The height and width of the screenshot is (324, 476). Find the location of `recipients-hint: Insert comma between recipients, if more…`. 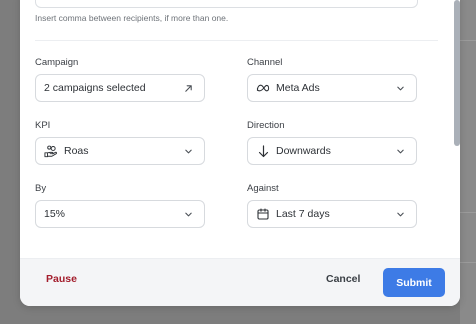

recipients-hint: Insert comma between recipients, if more… is located at coordinates (132, 18).